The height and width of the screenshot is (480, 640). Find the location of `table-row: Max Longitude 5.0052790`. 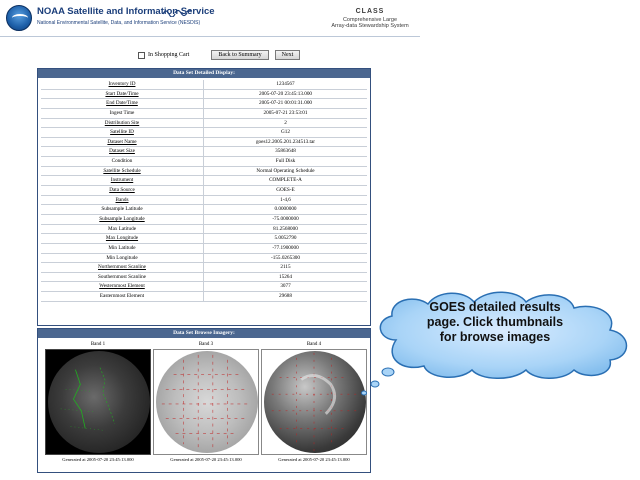

table-row: Max Longitude 5.0052790 is located at coordinates (204, 239).